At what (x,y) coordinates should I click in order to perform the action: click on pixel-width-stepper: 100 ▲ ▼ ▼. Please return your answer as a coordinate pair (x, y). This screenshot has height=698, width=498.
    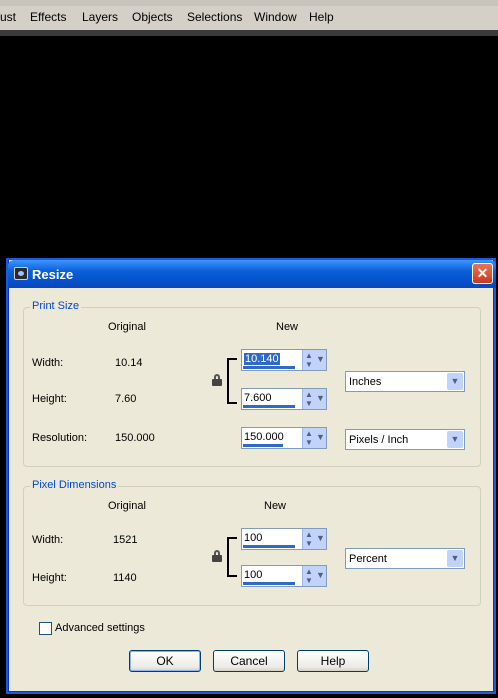
    Looking at the image, I should click on (284, 539).